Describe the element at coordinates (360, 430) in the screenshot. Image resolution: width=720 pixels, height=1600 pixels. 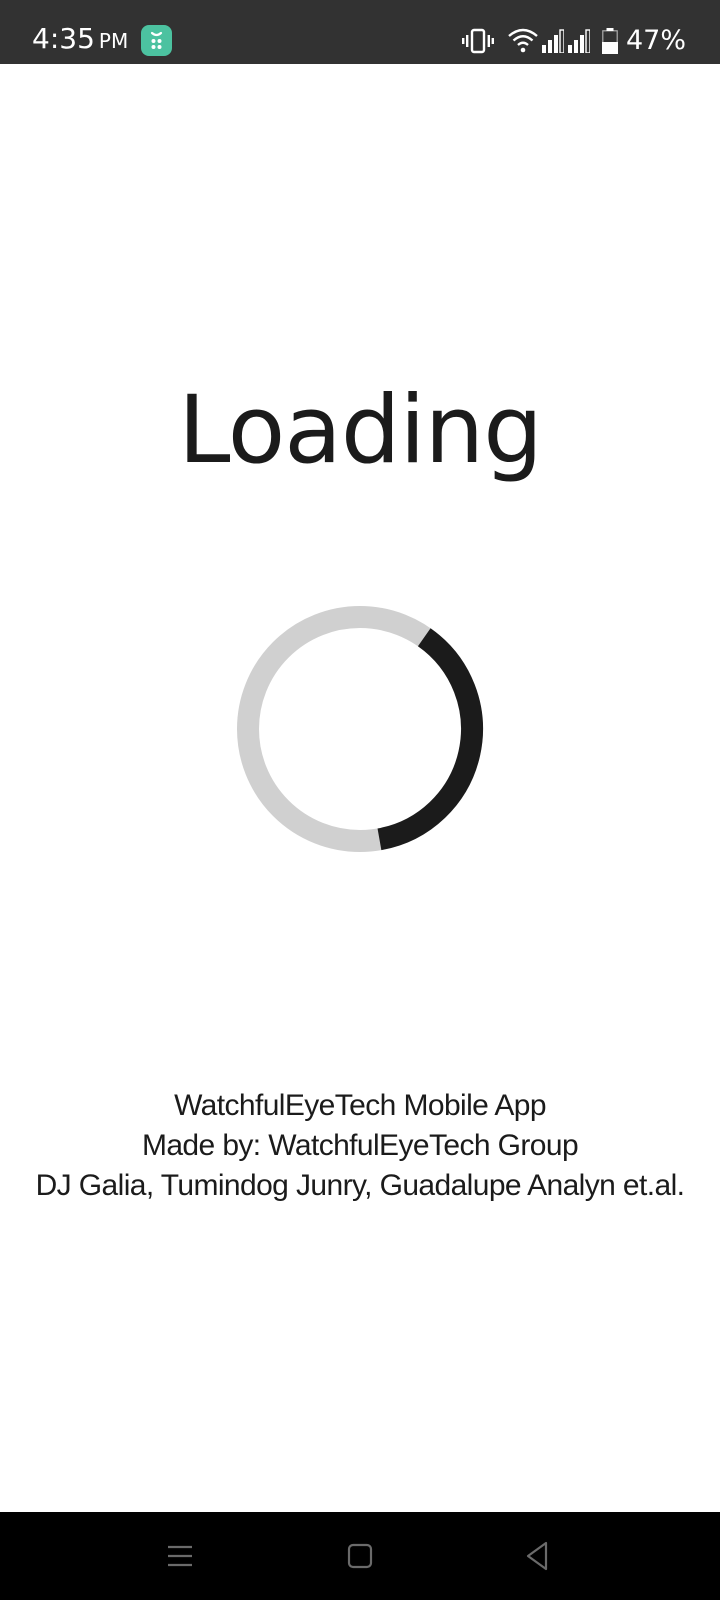
I see `loading-title: Loading` at that location.